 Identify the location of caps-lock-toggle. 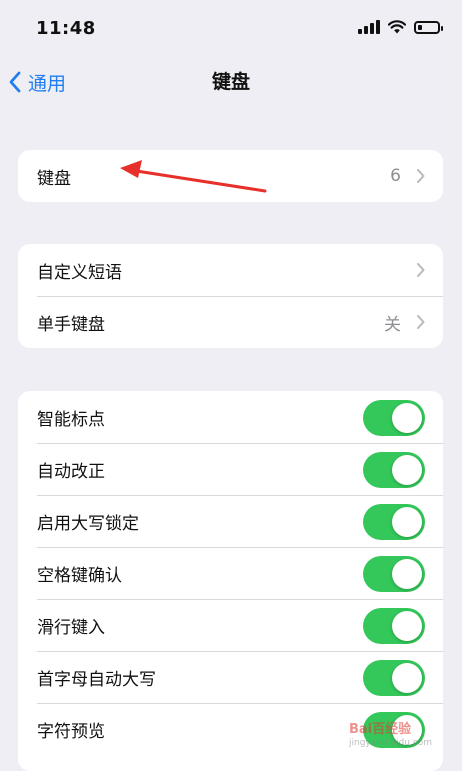
(394, 522).